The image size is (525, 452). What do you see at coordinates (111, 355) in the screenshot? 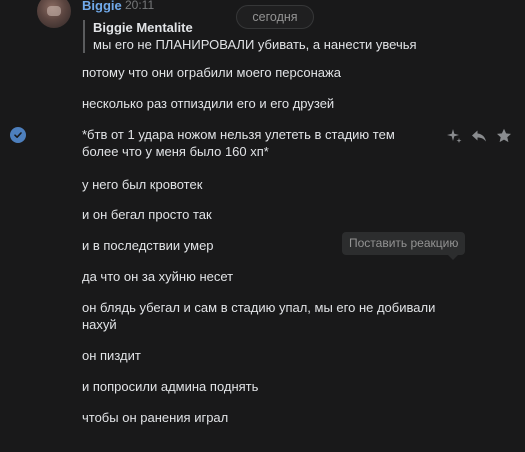
I see `message-text: он пиздит` at bounding box center [111, 355].